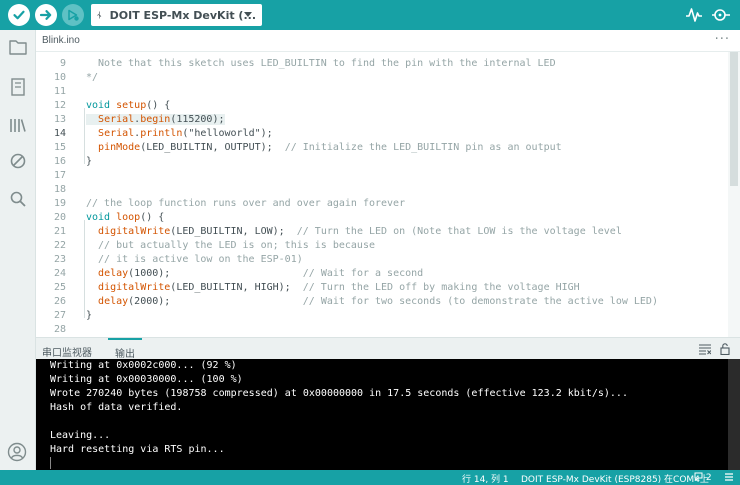  I want to click on code-line: 18, so click(59, 189).